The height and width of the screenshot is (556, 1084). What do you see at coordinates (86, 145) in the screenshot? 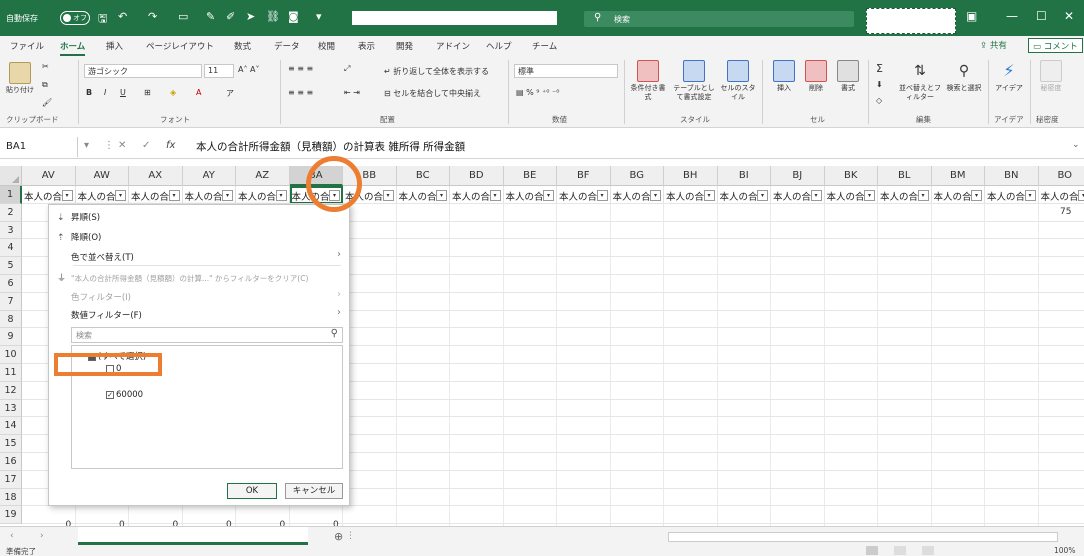
I see `name-box-dropdown-icon: ▾` at bounding box center [86, 145].